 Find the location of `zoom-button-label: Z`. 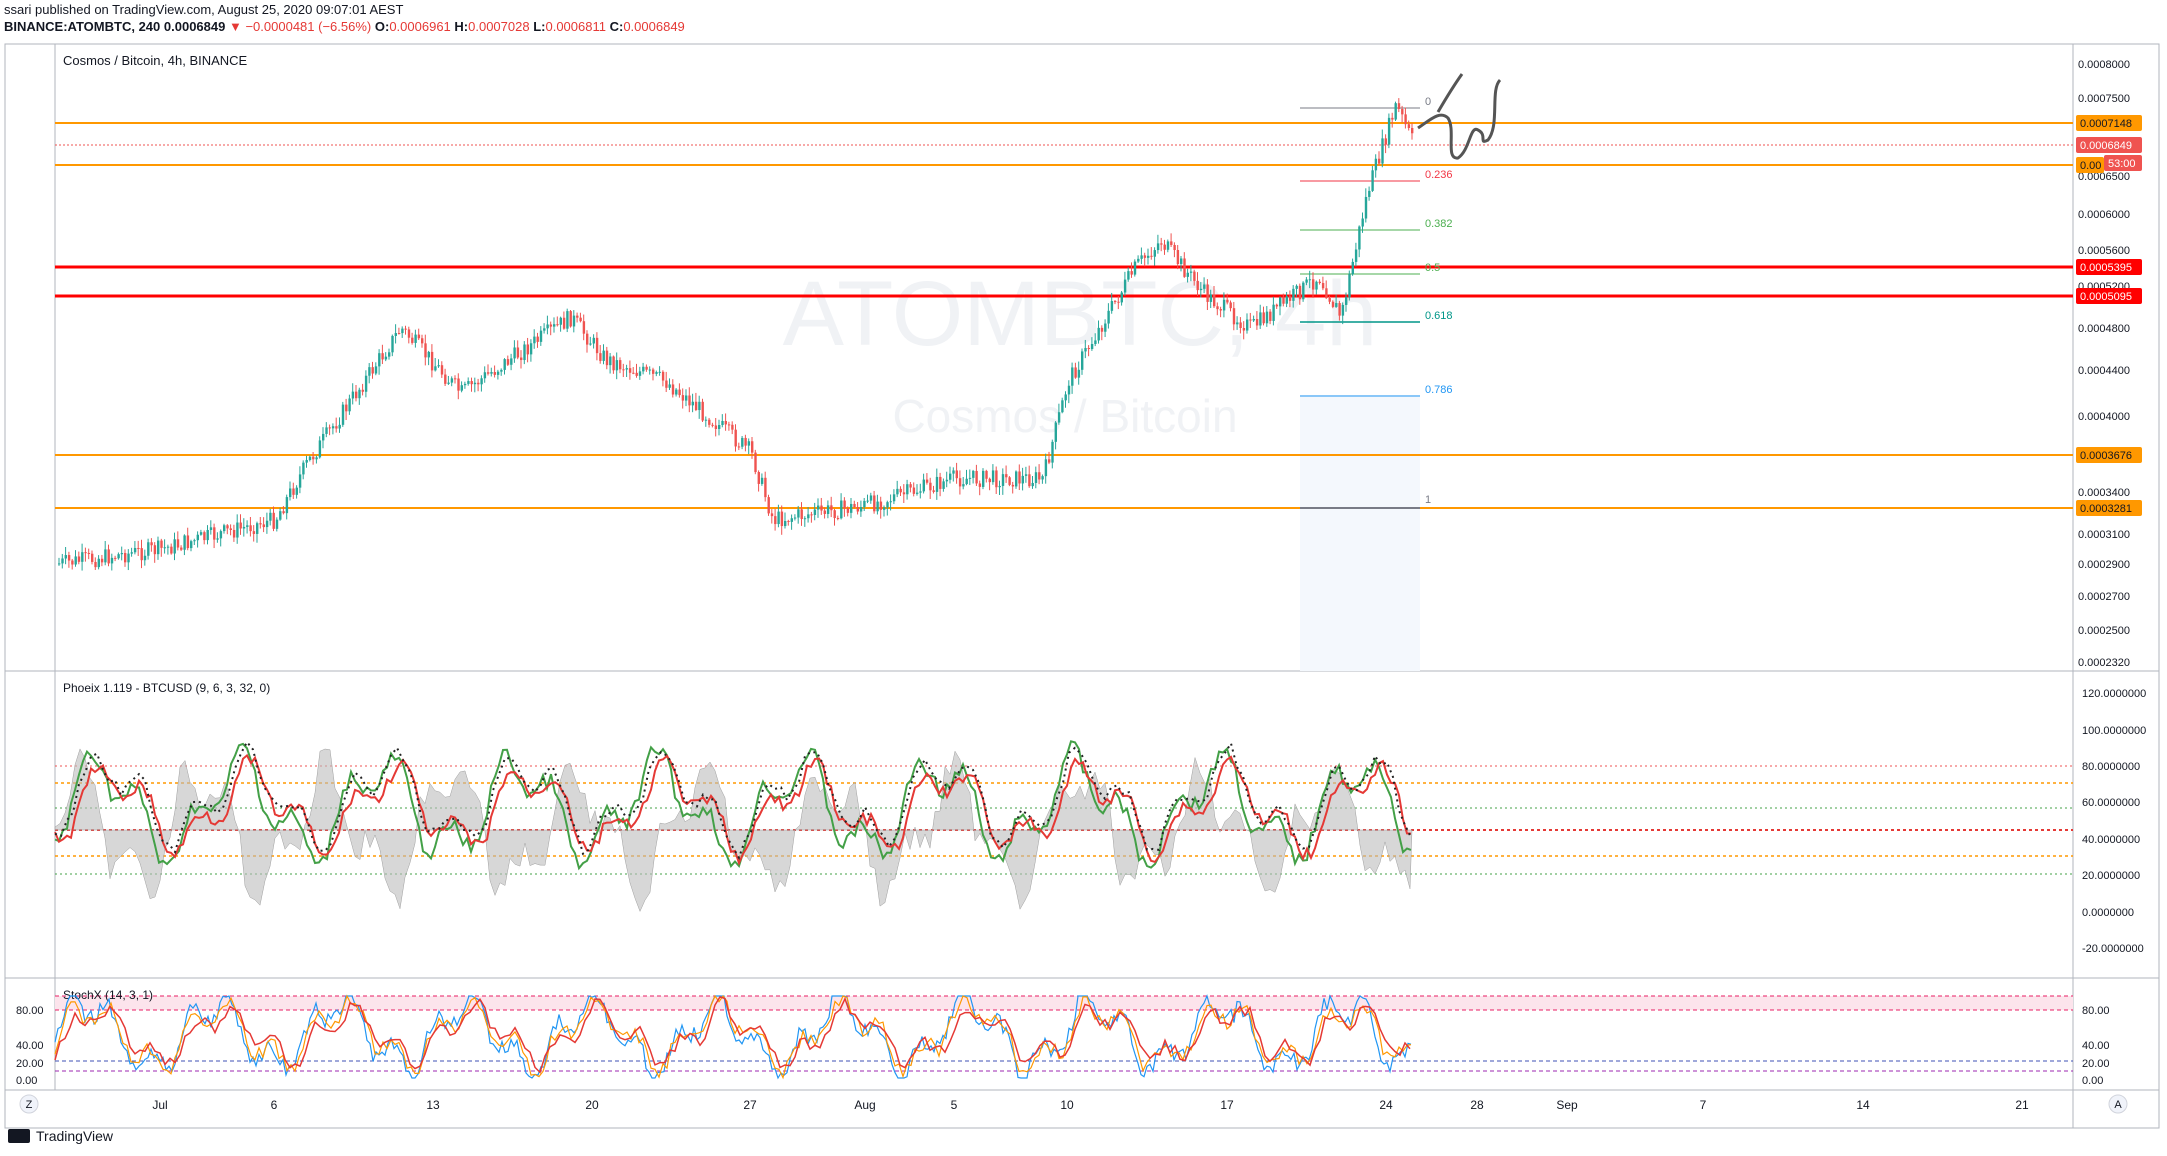

zoom-button-label: Z is located at coordinates (29, 1105).